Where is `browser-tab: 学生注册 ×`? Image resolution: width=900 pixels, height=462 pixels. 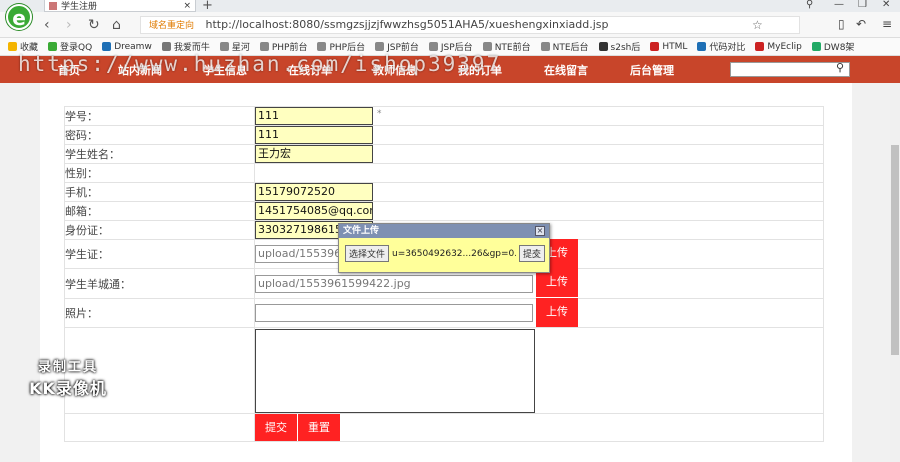 browser-tab: 学生注册 × is located at coordinates (120, 6).